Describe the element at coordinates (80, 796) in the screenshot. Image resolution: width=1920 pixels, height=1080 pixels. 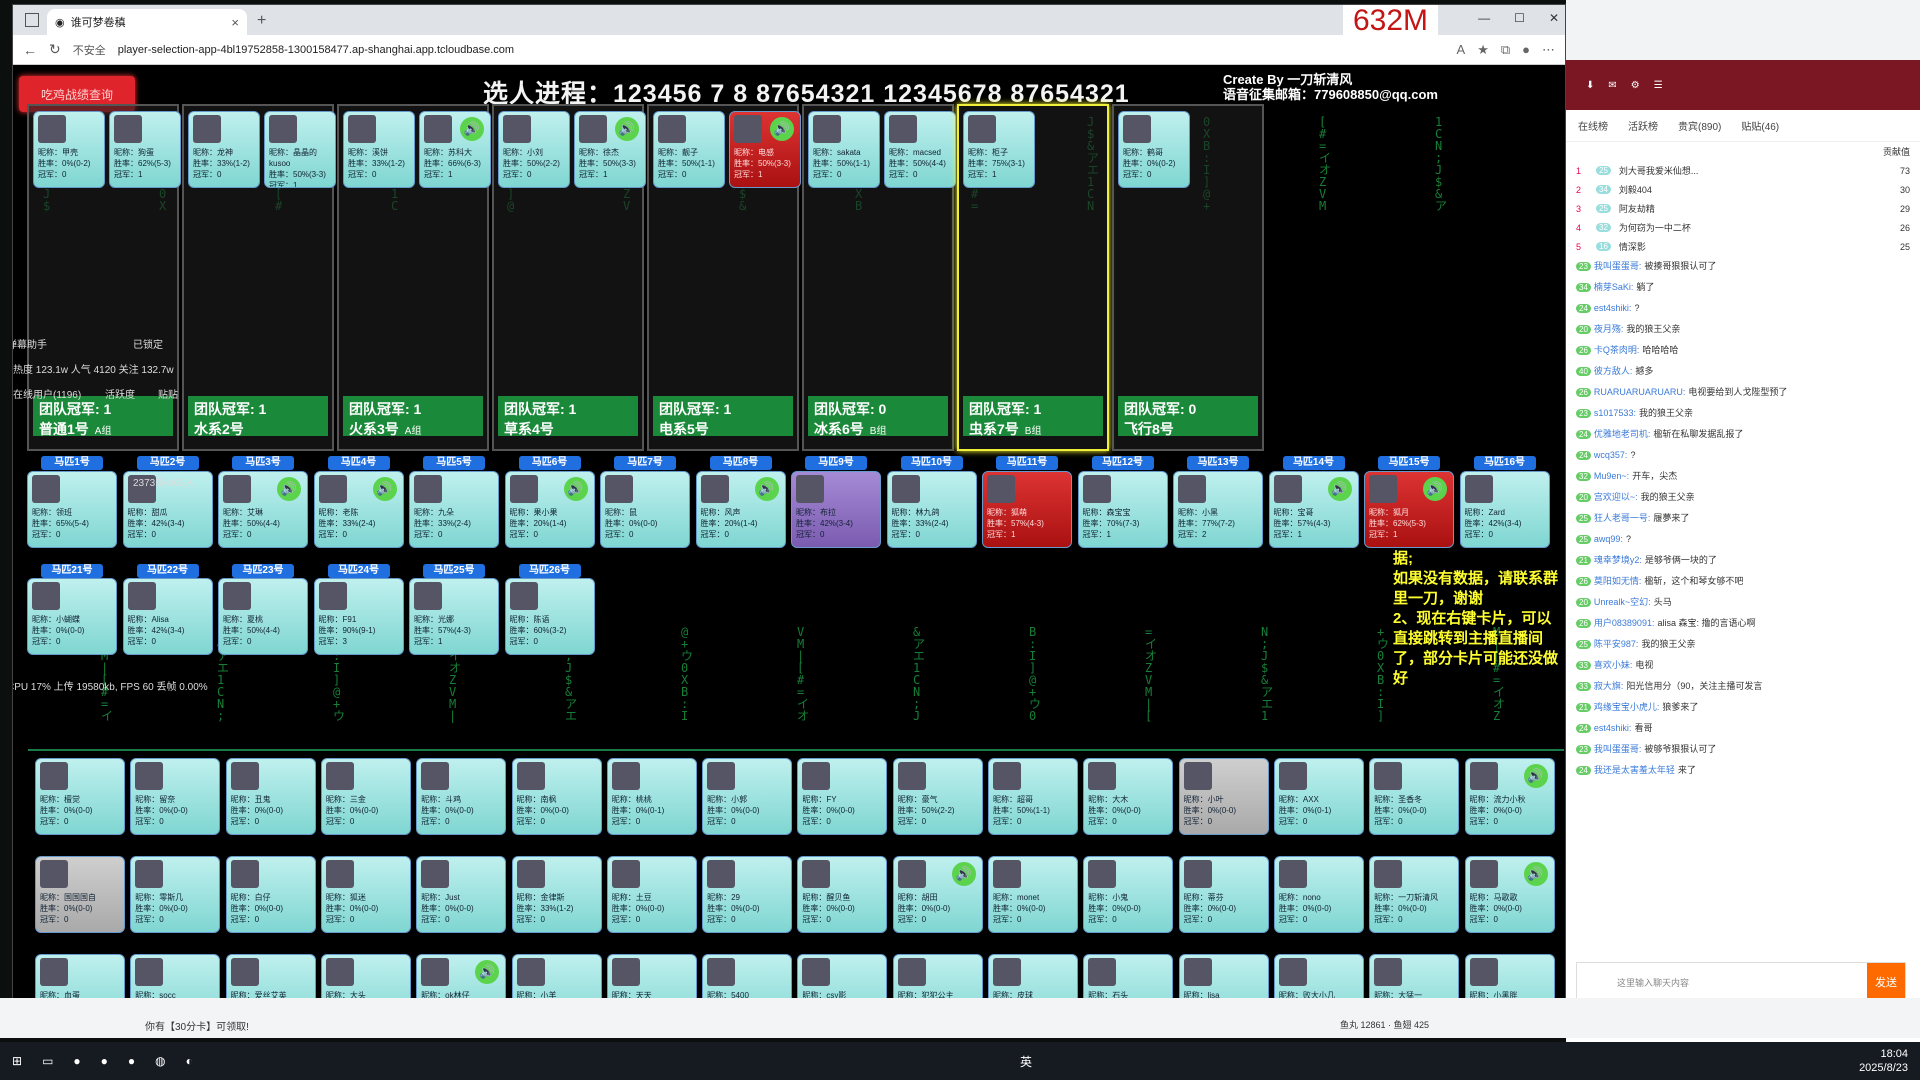
I see `player-card: 昵称：檀觉 胜率：0%(0-0) 冠军：0` at that location.